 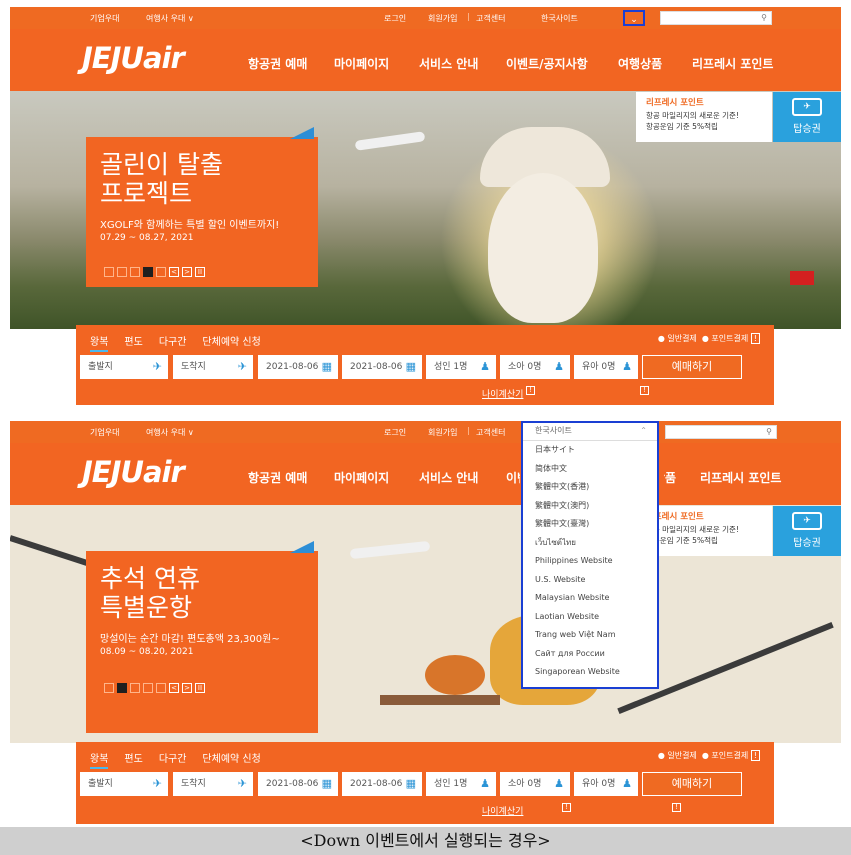 What do you see at coordinates (590, 598) in the screenshot?
I see `site-option-malaysia: Malaysian Website` at bounding box center [590, 598].